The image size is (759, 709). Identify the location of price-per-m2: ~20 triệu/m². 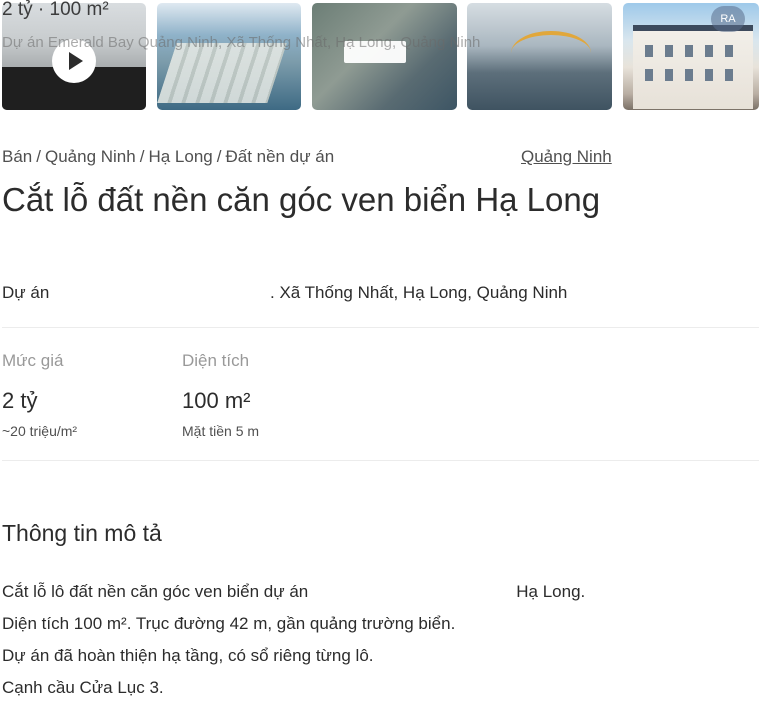
(40, 431).